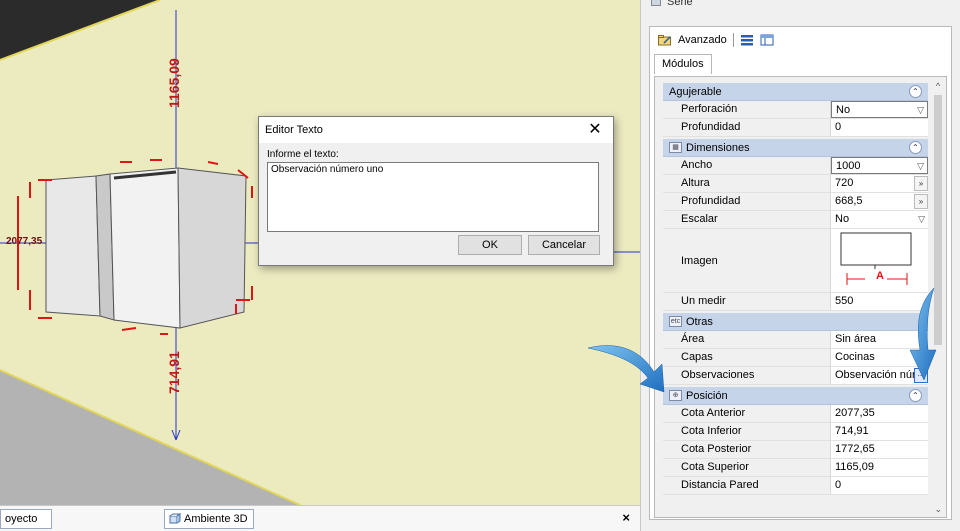 The image size is (960, 531). I want to click on position-icon: ⊕, so click(675, 395).